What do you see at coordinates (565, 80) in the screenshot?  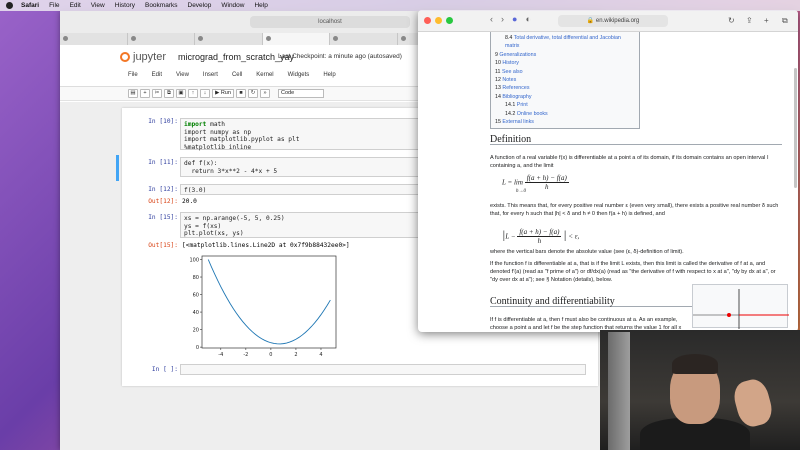 I see `toc-item: 12 Notes` at bounding box center [565, 80].